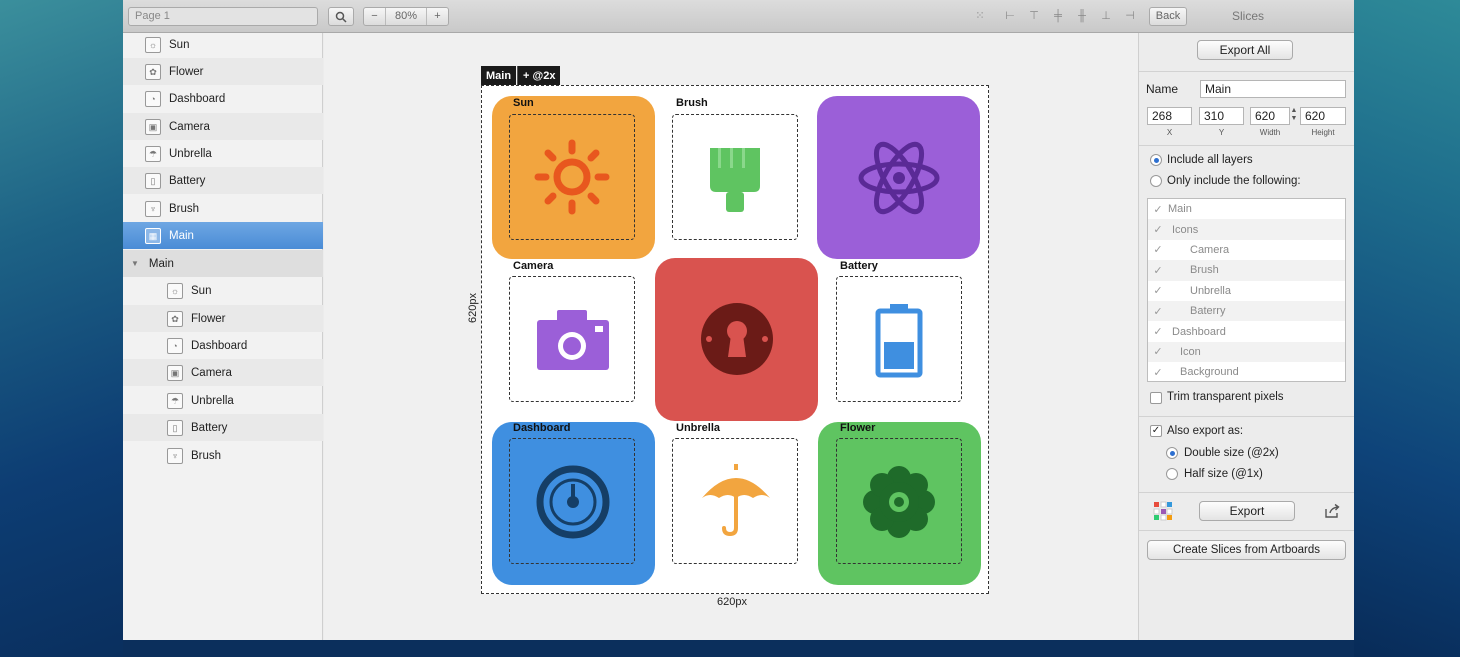 The image size is (1460, 657). What do you see at coordinates (1156, 431) in the screenshot?
I see `also-export-checkbox: ✓` at bounding box center [1156, 431].